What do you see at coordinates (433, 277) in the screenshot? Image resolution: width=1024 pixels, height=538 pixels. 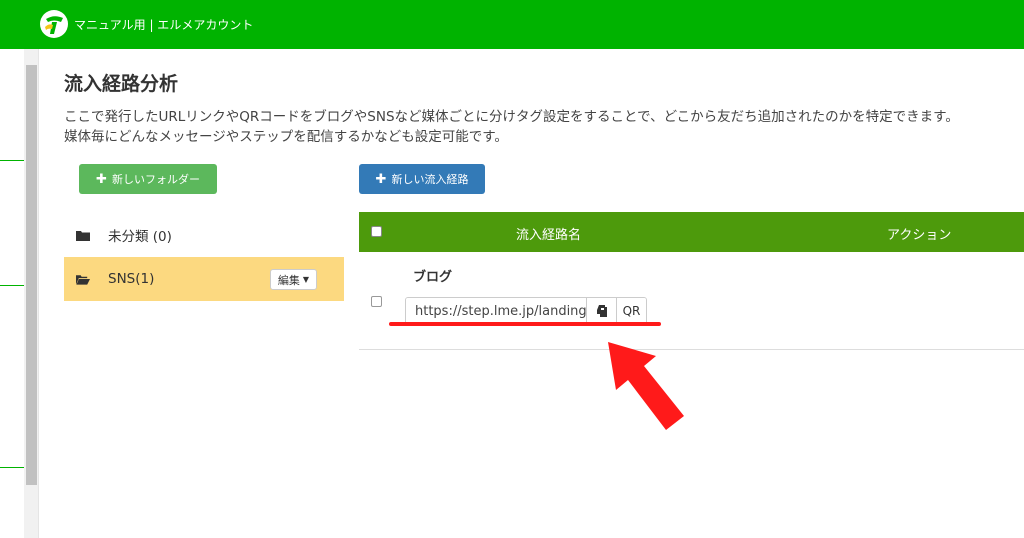 I see `route-name: ブログ` at bounding box center [433, 277].